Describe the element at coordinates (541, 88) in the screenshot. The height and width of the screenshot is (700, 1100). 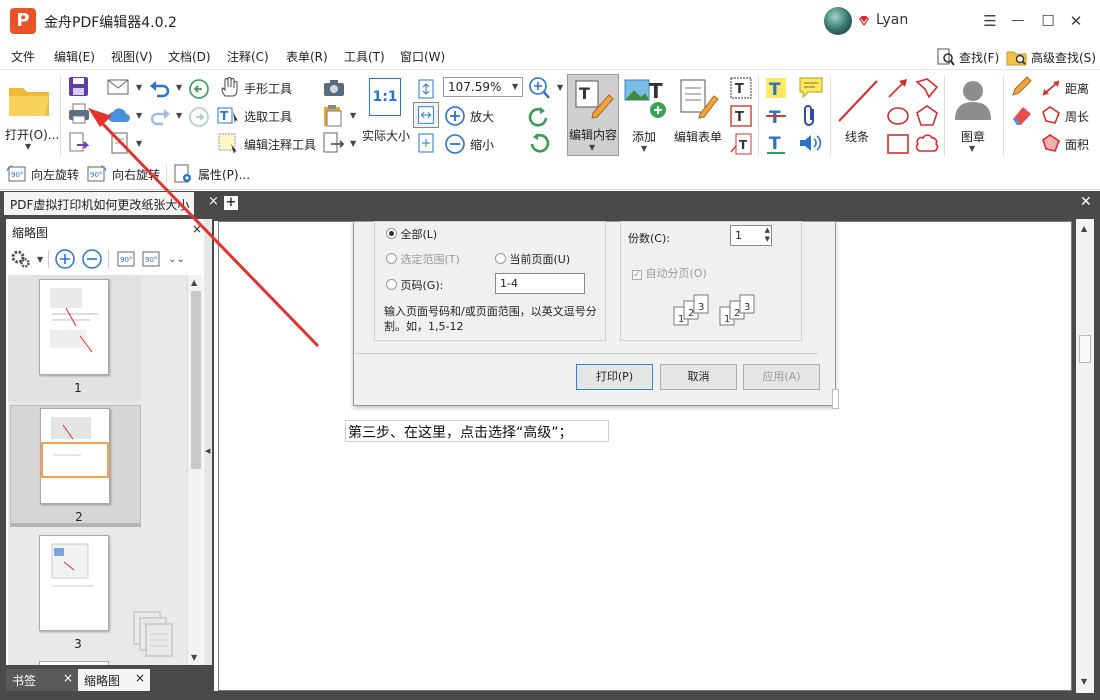
I see `zoom-tool-icon` at that location.